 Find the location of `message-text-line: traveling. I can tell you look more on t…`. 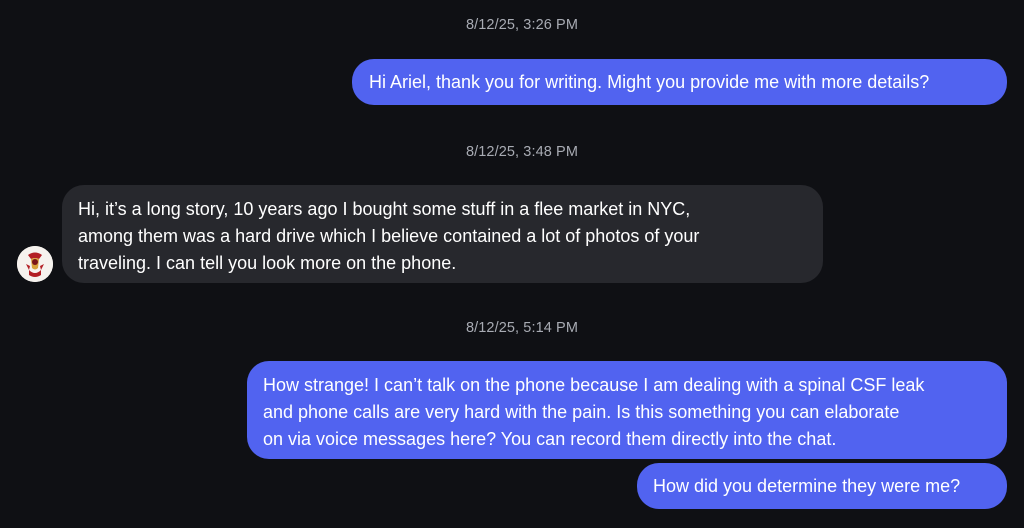

message-text-line: traveling. I can tell you look more on t… is located at coordinates (267, 263).